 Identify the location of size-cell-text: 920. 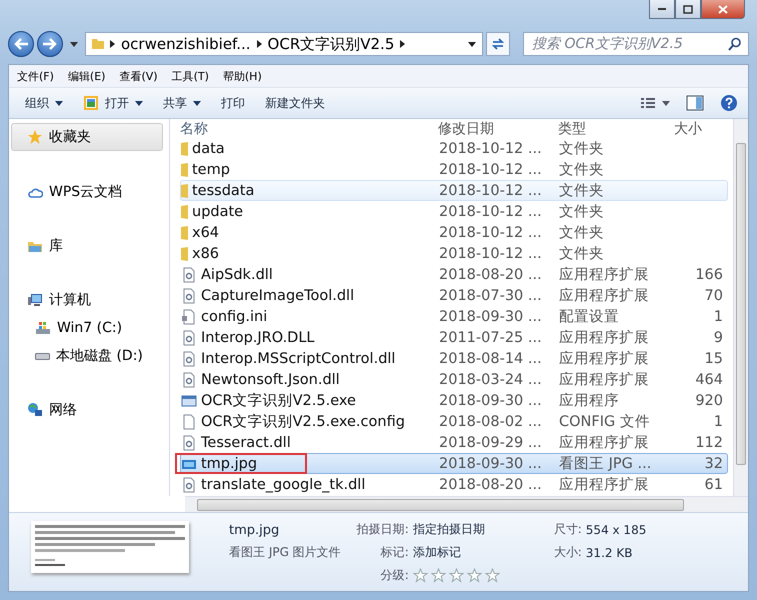
(708, 400).